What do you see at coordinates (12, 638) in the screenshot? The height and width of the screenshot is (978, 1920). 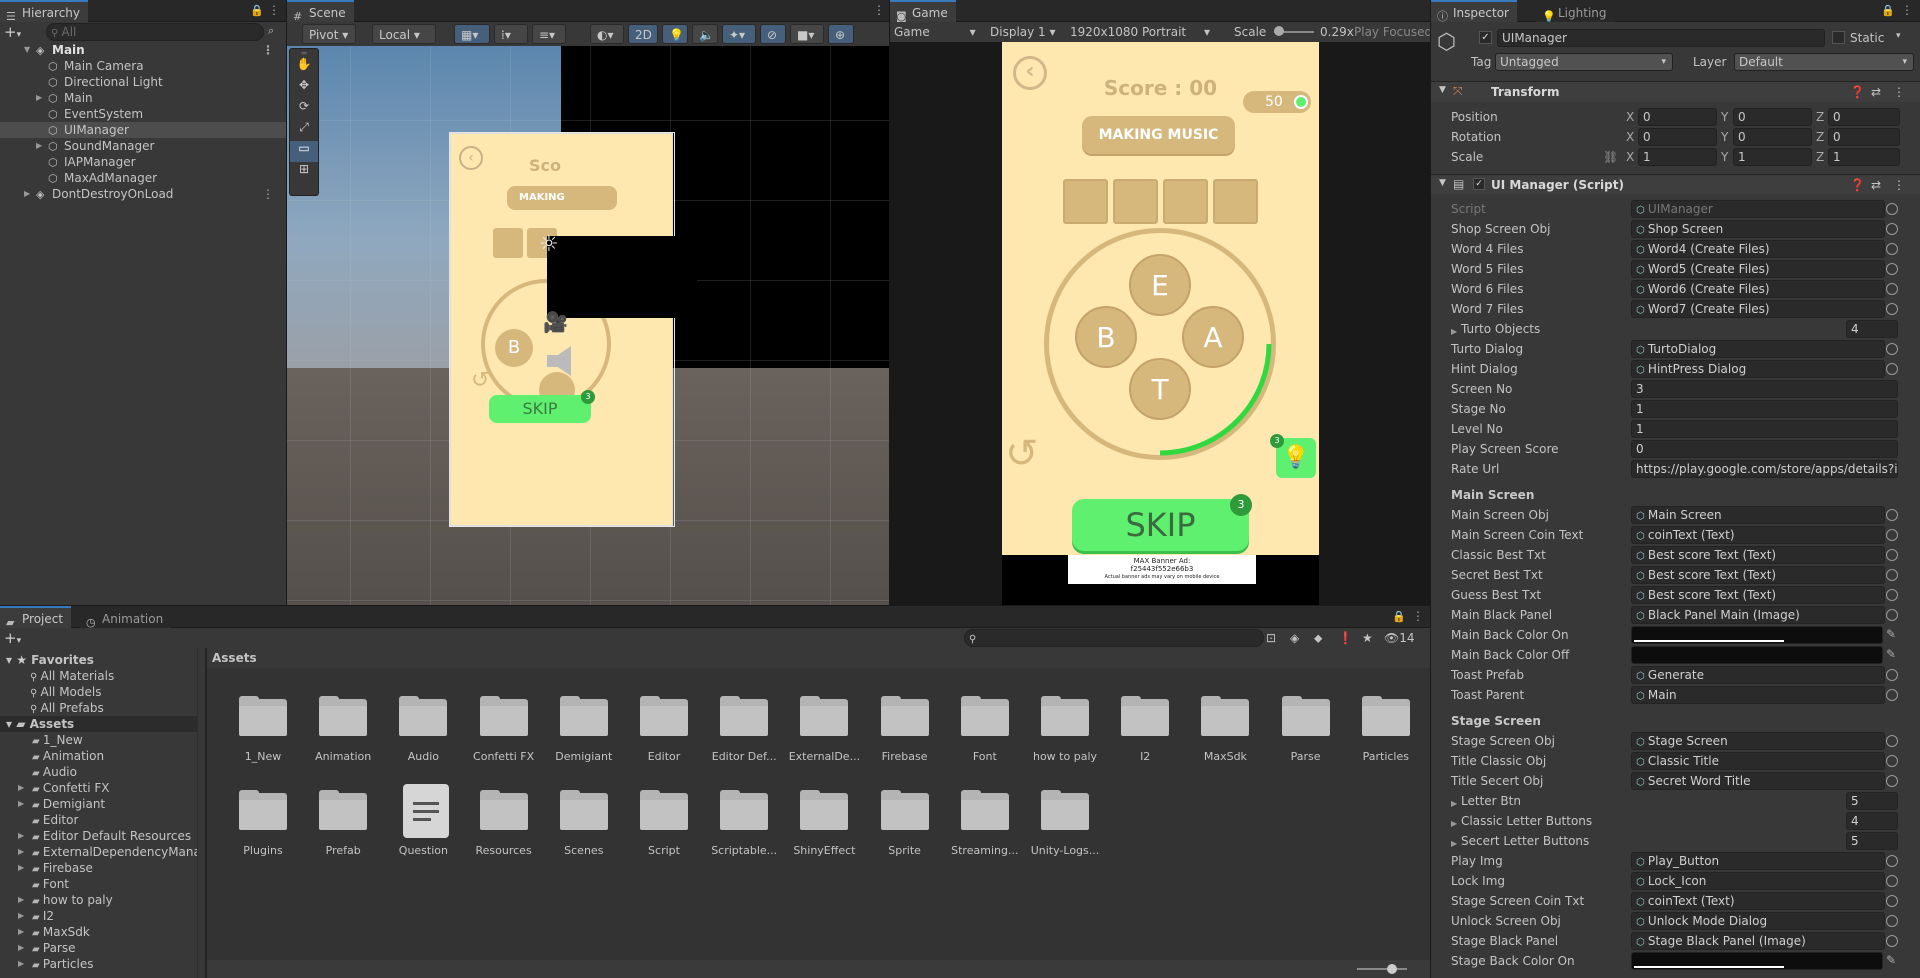 I see `create-button: +▾` at bounding box center [12, 638].